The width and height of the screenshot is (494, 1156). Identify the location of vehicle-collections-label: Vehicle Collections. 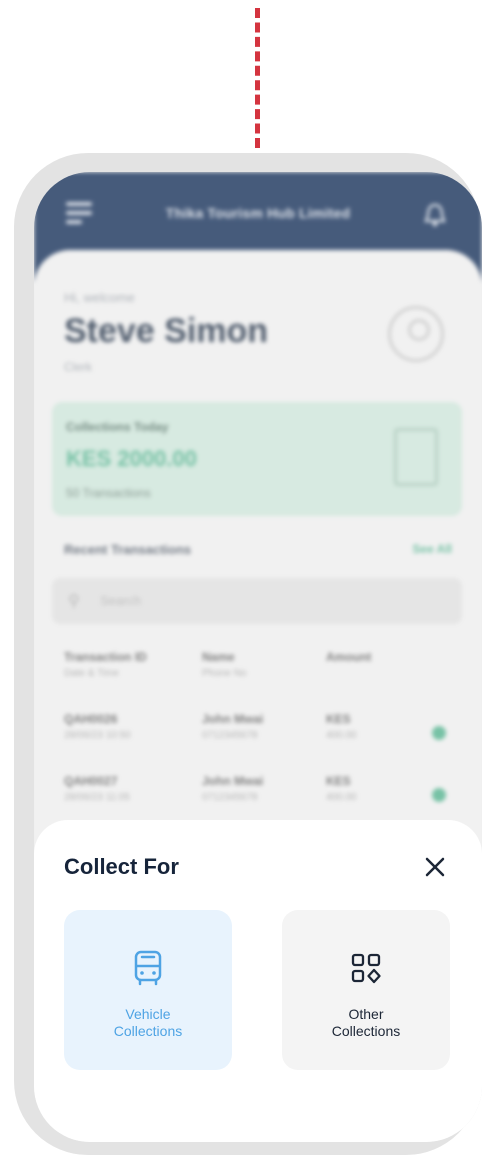
(148, 1023).